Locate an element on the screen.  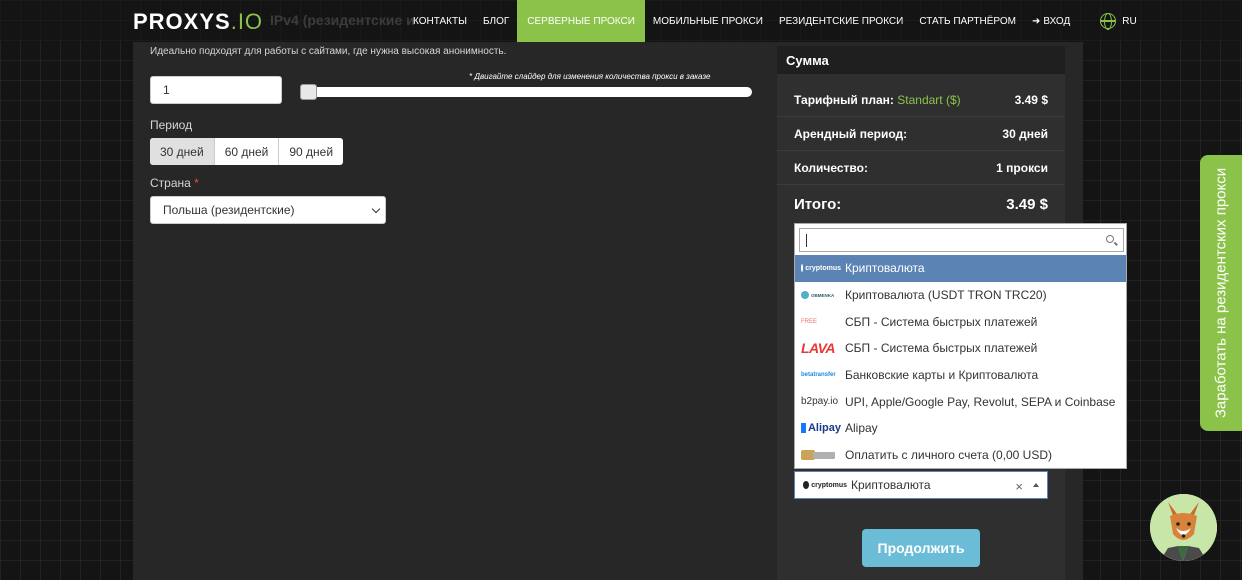
country-select: Польша (резидентские) is located at coordinates (268, 210).